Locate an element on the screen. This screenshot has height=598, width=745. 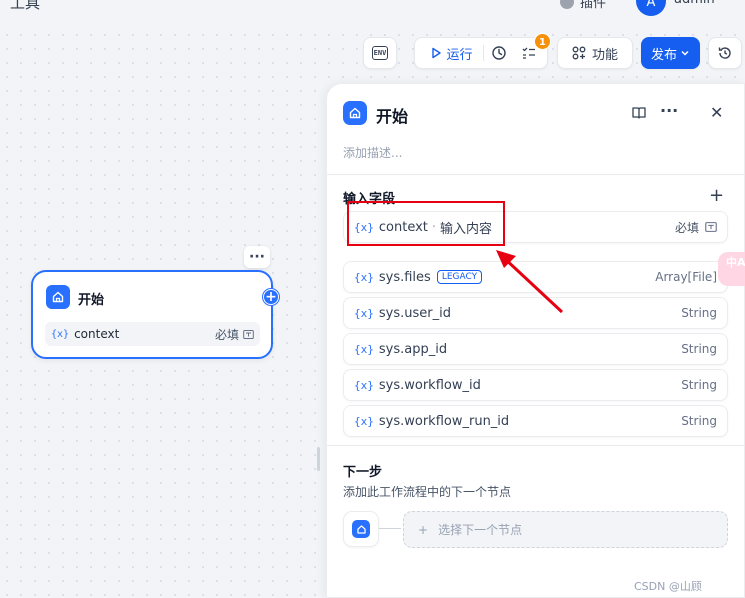
grid-icon is located at coordinates (579, 53).